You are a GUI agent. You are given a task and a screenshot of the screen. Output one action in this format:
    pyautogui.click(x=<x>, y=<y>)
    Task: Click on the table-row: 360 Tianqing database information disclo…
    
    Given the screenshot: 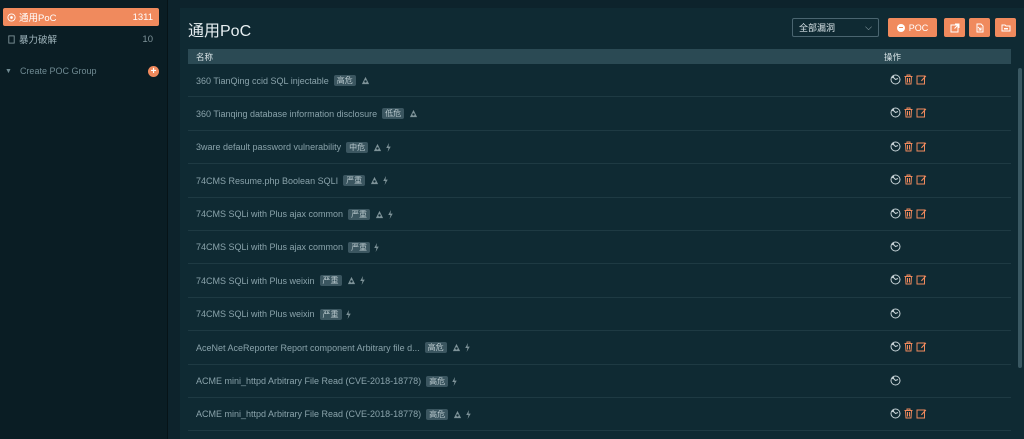 What is the action you would take?
    pyautogui.click(x=599, y=114)
    